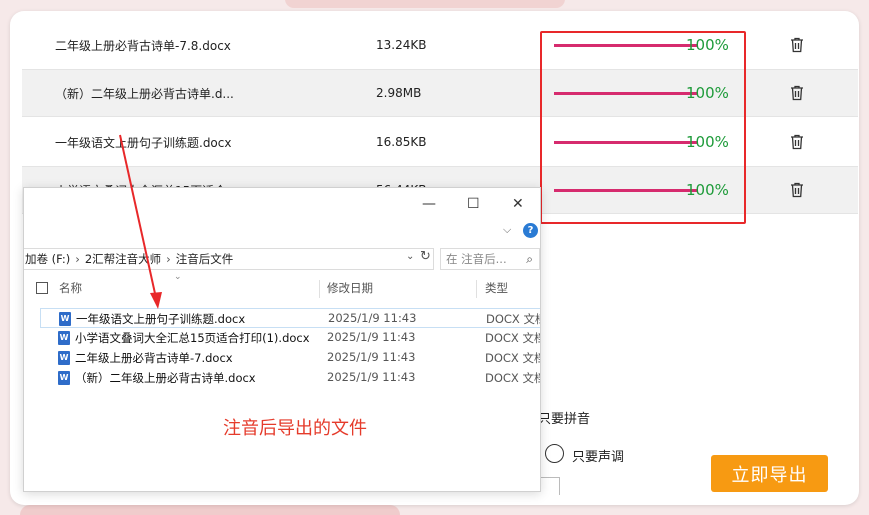 The width and height of the screenshot is (869, 515). What do you see at coordinates (143, 45) in the screenshot?
I see `file-name: 二年级上册必背古诗单-7.8.docx` at bounding box center [143, 45].